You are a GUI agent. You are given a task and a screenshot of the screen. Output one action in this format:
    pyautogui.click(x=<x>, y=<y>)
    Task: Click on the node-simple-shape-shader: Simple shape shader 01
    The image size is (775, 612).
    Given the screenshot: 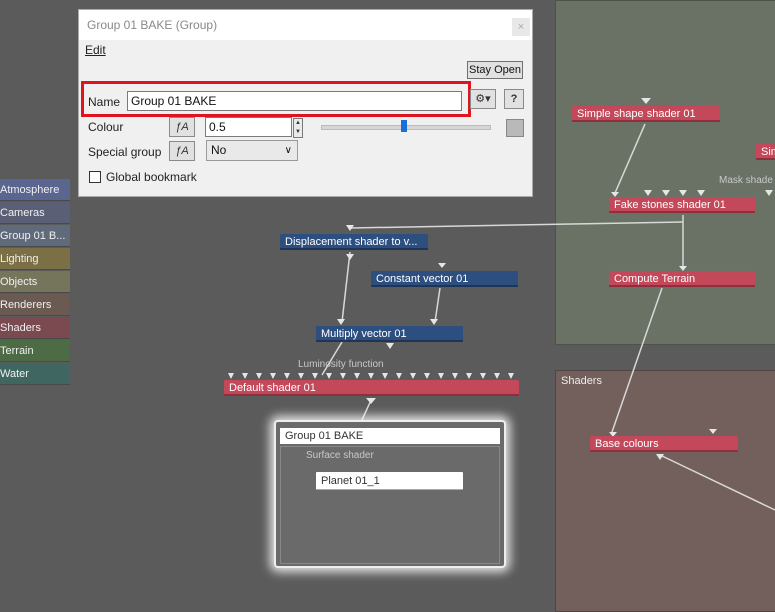 What is the action you would take?
    pyautogui.click(x=646, y=114)
    